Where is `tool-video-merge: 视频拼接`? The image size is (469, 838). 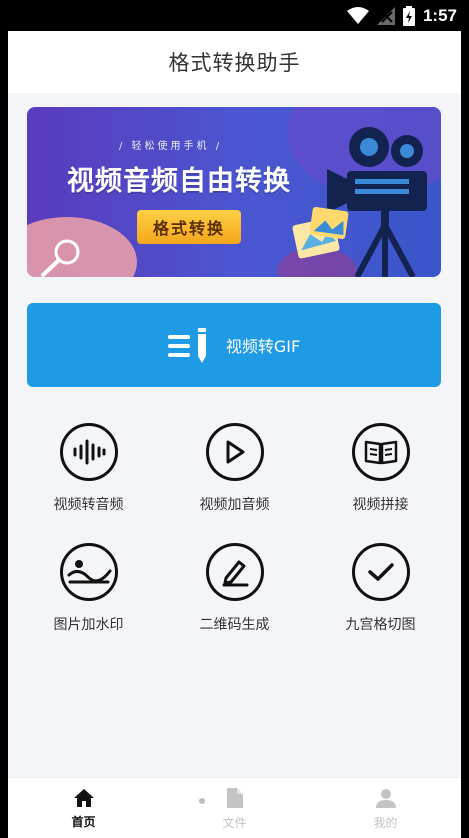
tool-video-merge: 视频拼接 is located at coordinates (380, 478).